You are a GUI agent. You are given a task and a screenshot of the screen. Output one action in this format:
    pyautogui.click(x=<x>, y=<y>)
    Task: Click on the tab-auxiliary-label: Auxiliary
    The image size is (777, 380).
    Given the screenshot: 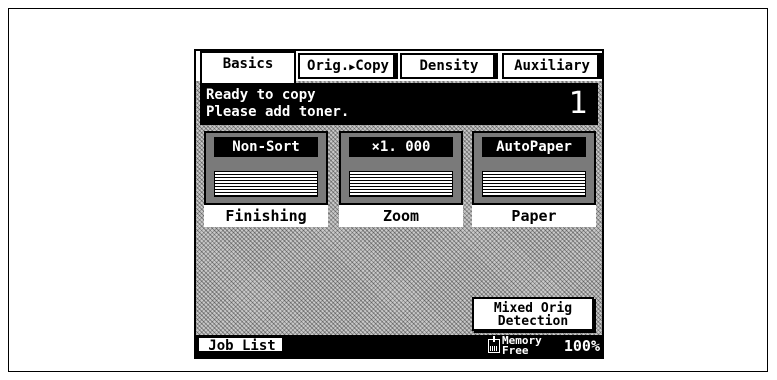 What is the action you would take?
    pyautogui.click(x=552, y=66)
    